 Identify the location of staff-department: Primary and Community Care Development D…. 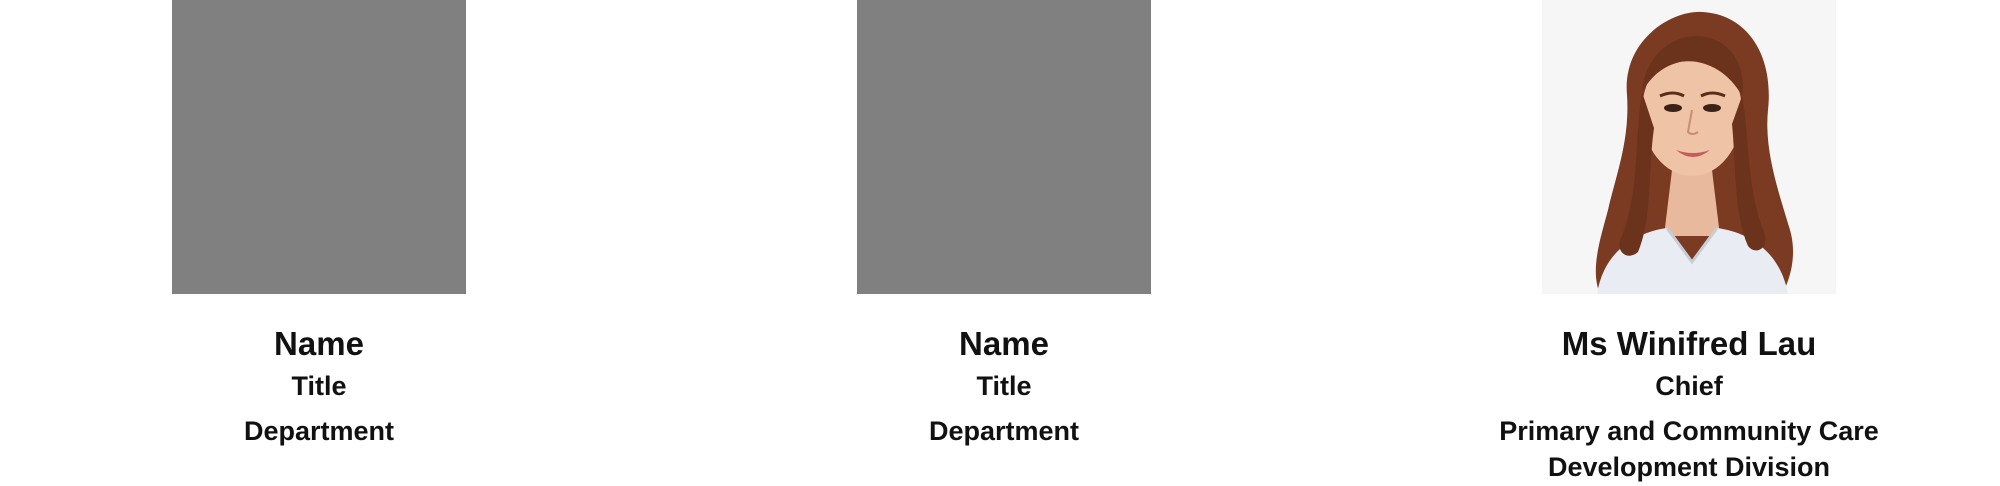
(1689, 449).